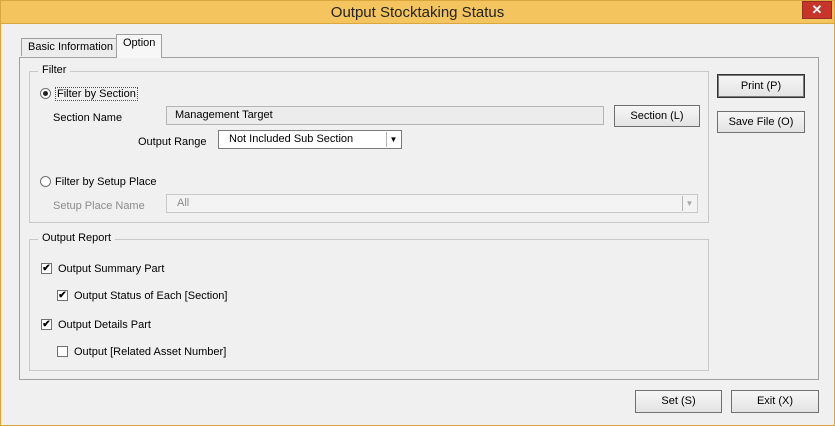  Describe the element at coordinates (291, 139) in the screenshot. I see `output-range-value: Not Included Sub Section` at that location.